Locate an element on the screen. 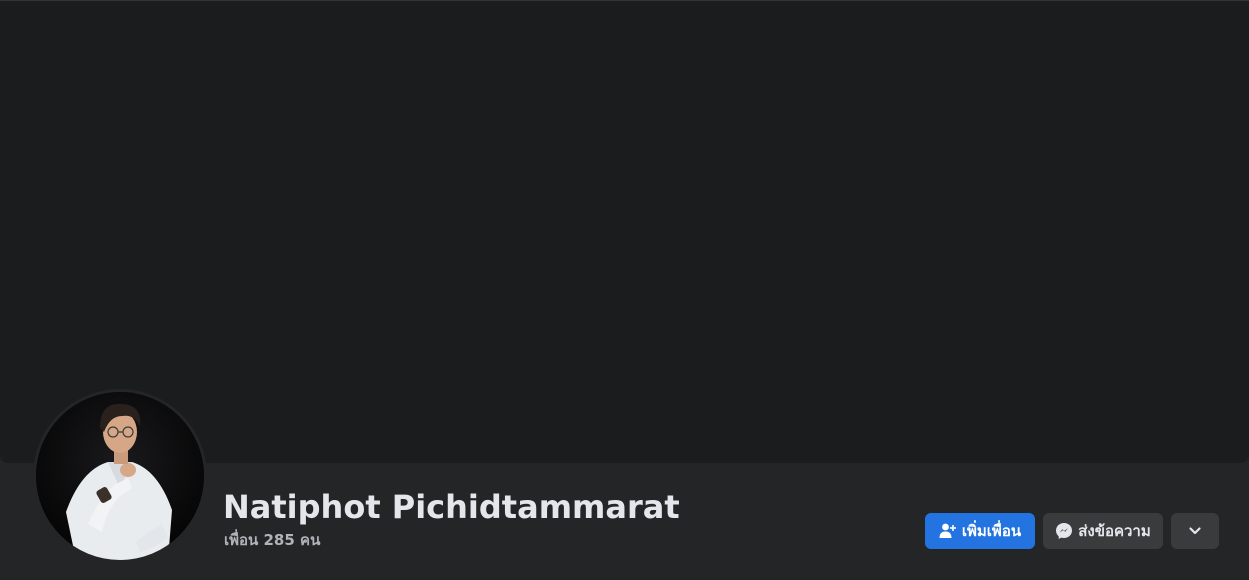 Image resolution: width=1249 pixels, height=580 pixels. avatar is located at coordinates (120, 476).